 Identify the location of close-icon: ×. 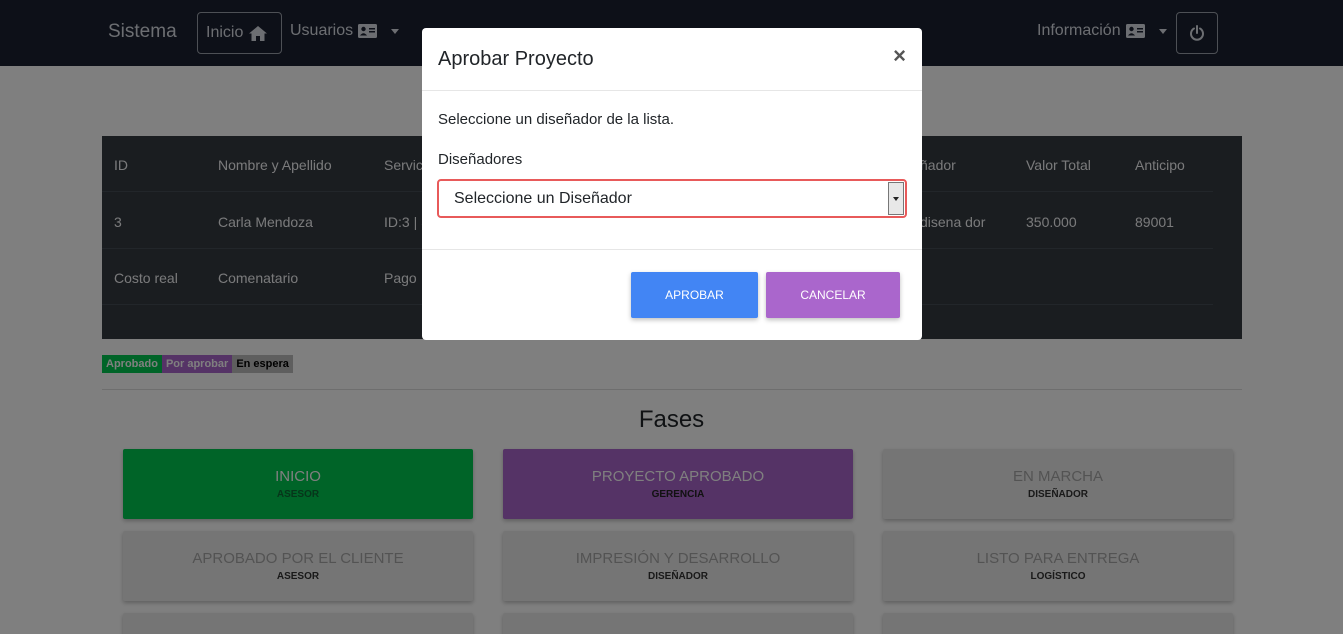
(899, 56).